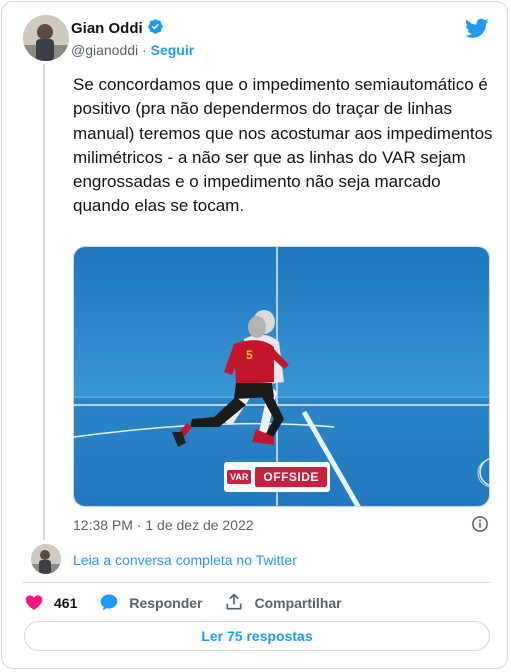 This screenshot has height=672, width=511. Describe the element at coordinates (34, 603) in the screenshot. I see `heart-icon` at that location.